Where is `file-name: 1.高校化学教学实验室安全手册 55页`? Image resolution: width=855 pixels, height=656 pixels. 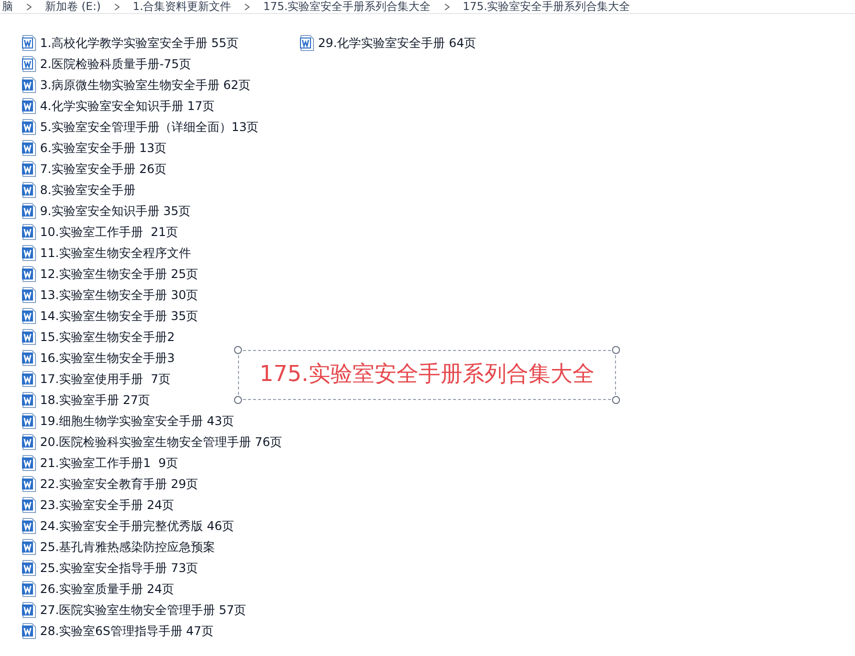 file-name: 1.高校化学教学实验室安全手册 55页 is located at coordinates (139, 43).